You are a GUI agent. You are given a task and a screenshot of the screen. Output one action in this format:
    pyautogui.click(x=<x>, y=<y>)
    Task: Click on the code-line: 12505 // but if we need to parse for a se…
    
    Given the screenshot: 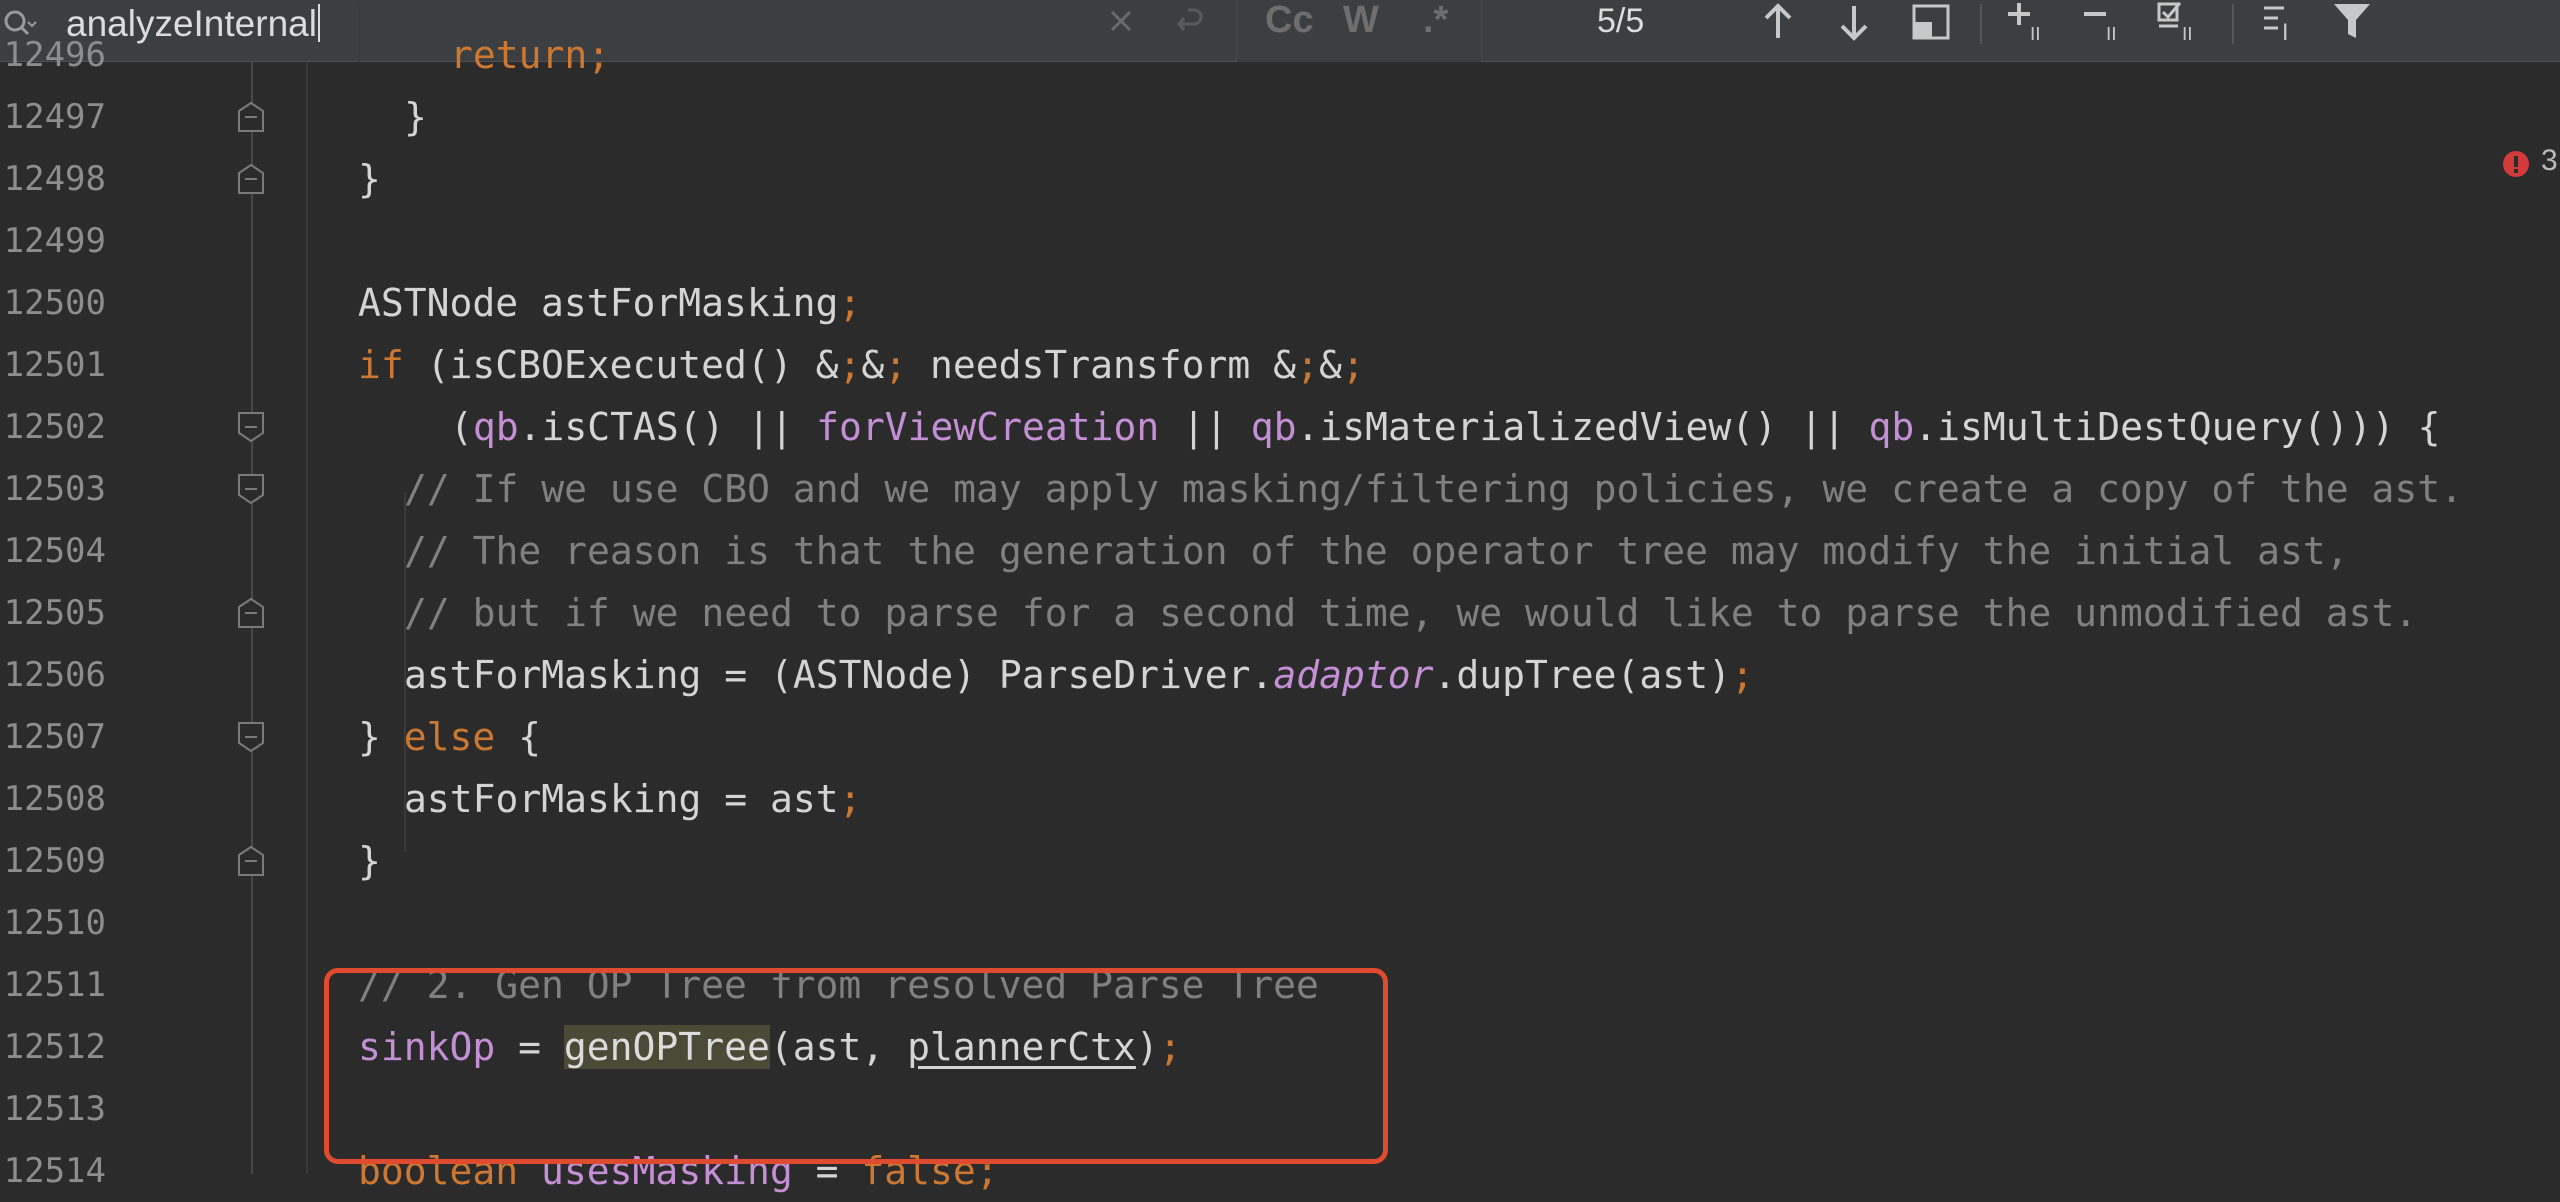 What is the action you would take?
    pyautogui.click(x=1280, y=613)
    